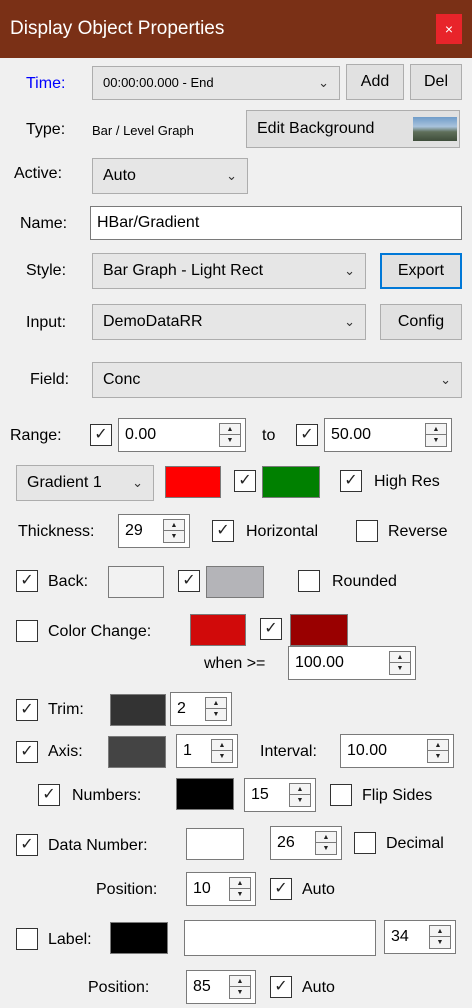 The image size is (472, 1008). What do you see at coordinates (240, 987) in the screenshot?
I see `label-position-spin-buttons: ▲ ▼` at bounding box center [240, 987].